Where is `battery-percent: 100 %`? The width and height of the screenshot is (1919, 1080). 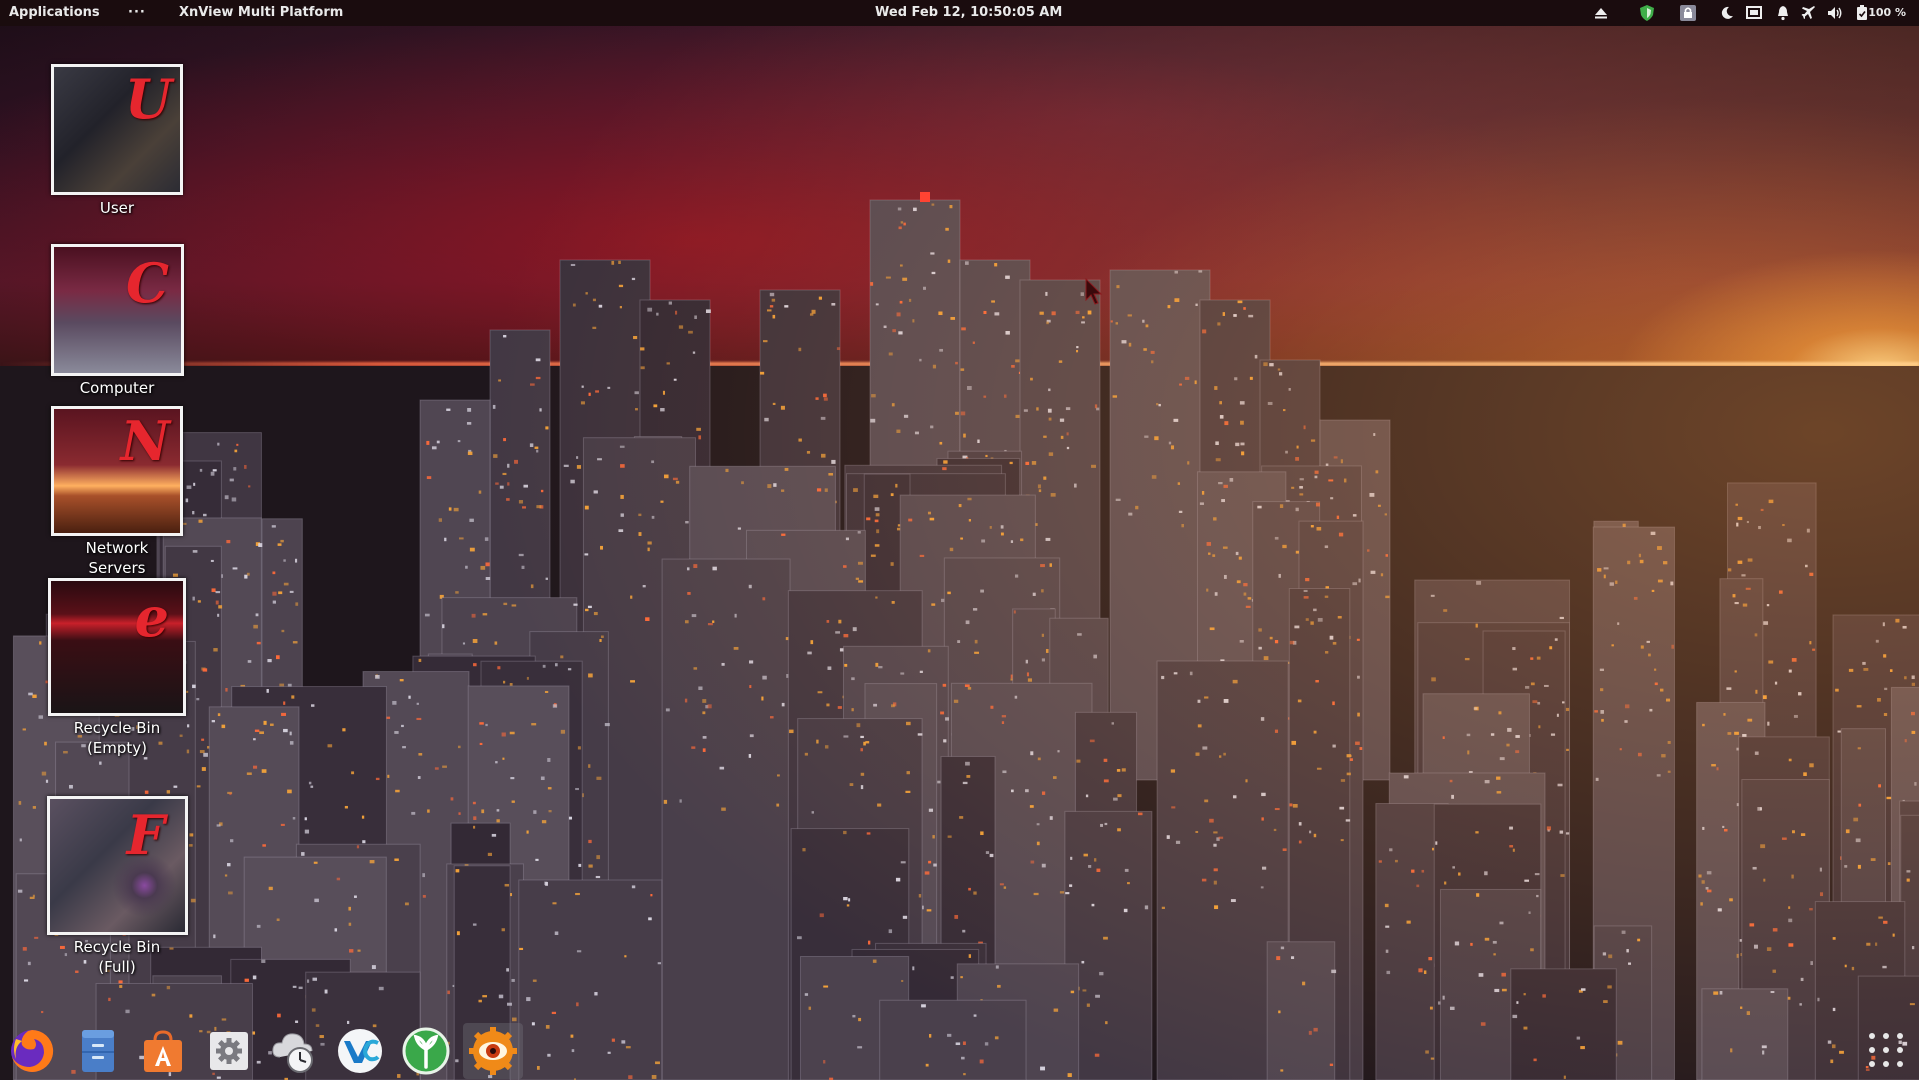
battery-percent: 100 % is located at coordinates (1887, 13).